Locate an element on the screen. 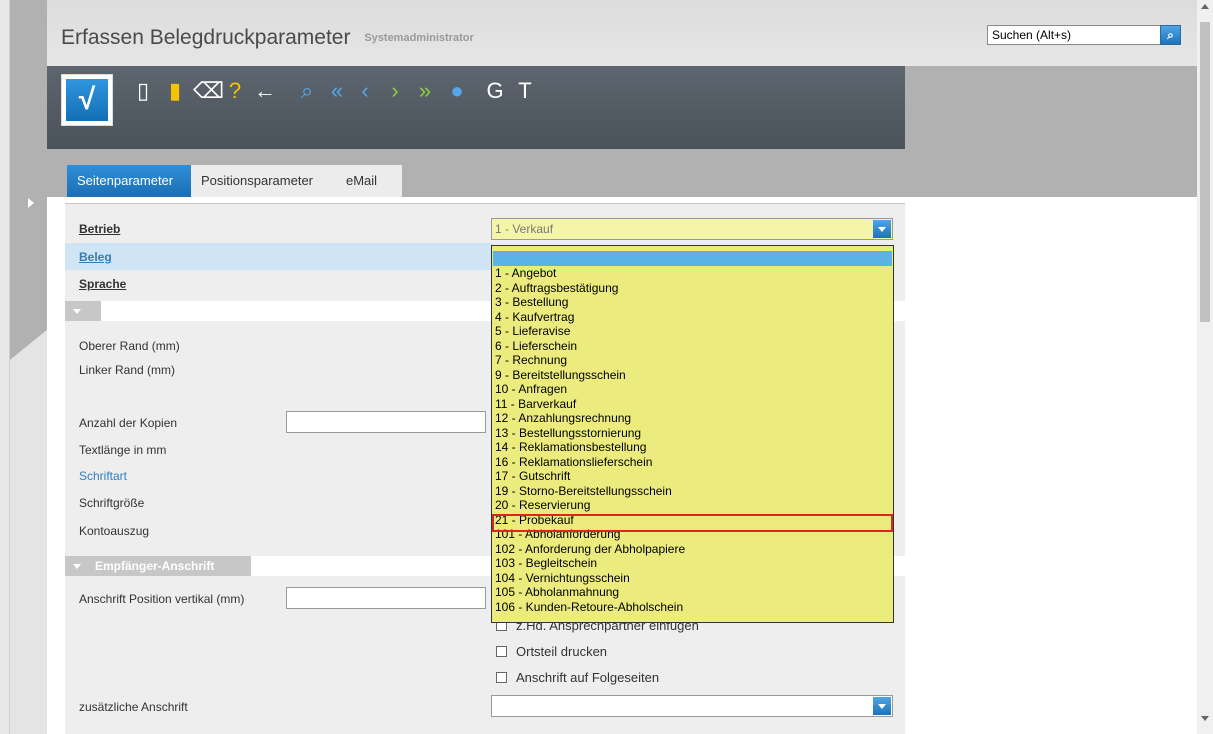 Image resolution: width=1213 pixels, height=734 pixels. betrieb-select-value: 1 - Verkauf is located at coordinates (524, 229).